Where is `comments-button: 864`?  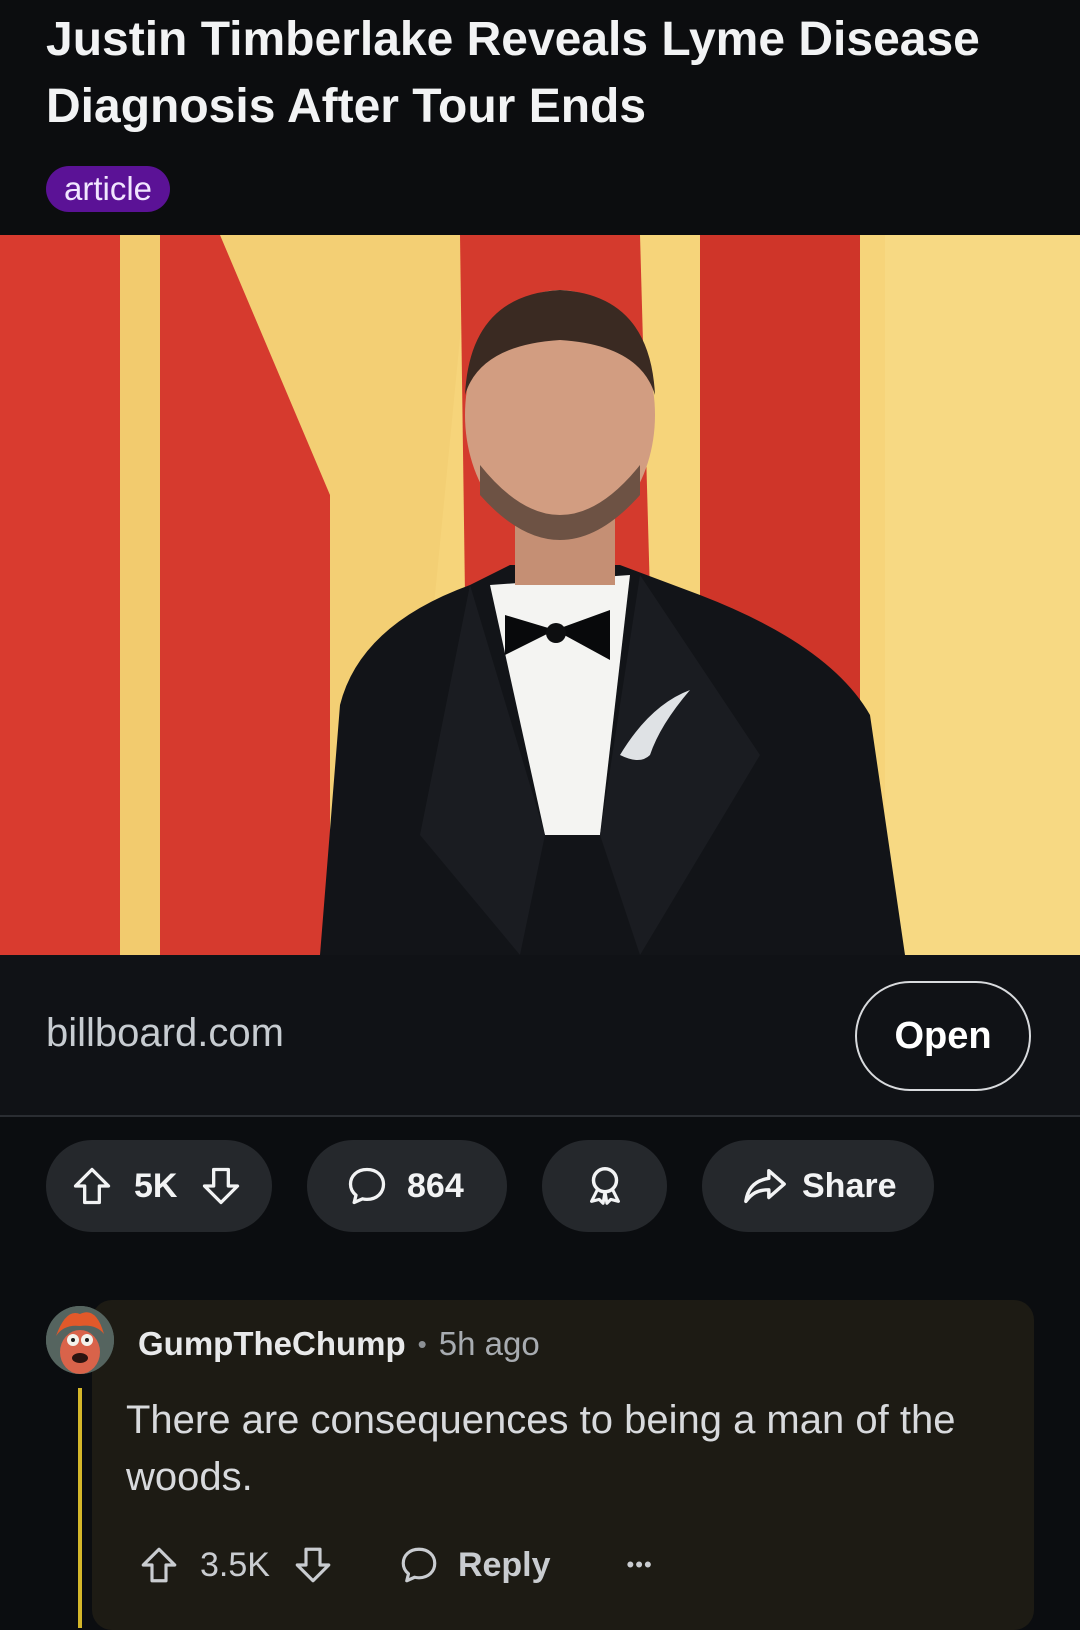 comments-button: 864 is located at coordinates (407, 1186).